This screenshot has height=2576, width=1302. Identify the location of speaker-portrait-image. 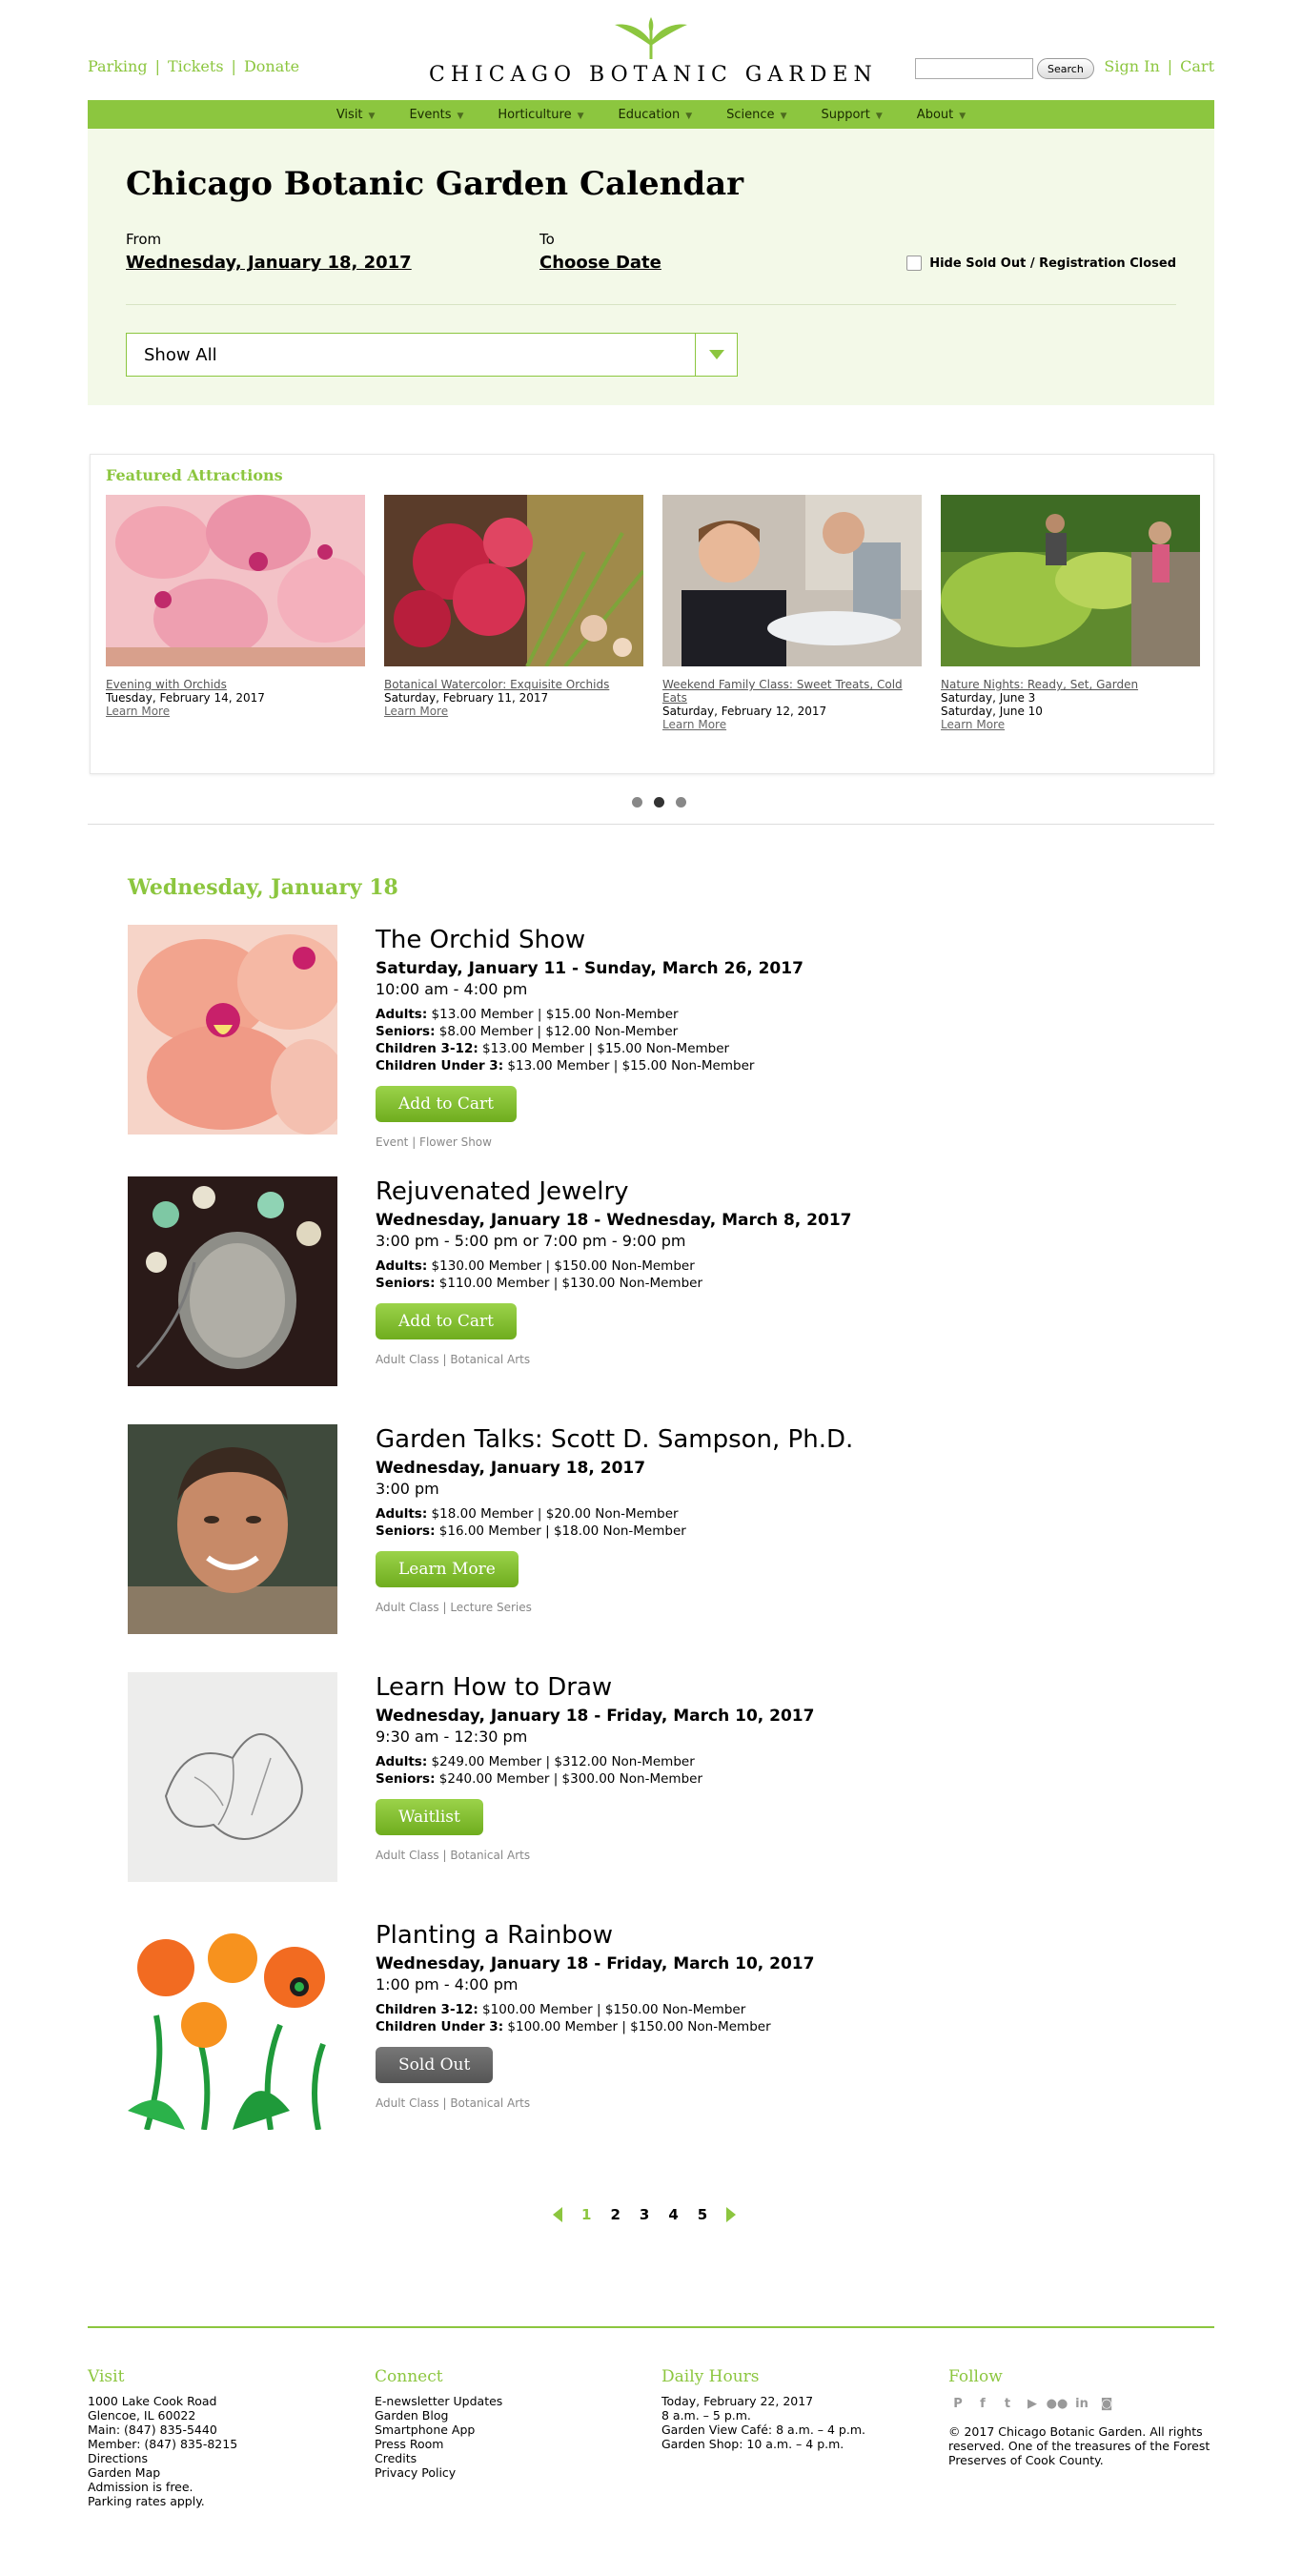
(233, 1529).